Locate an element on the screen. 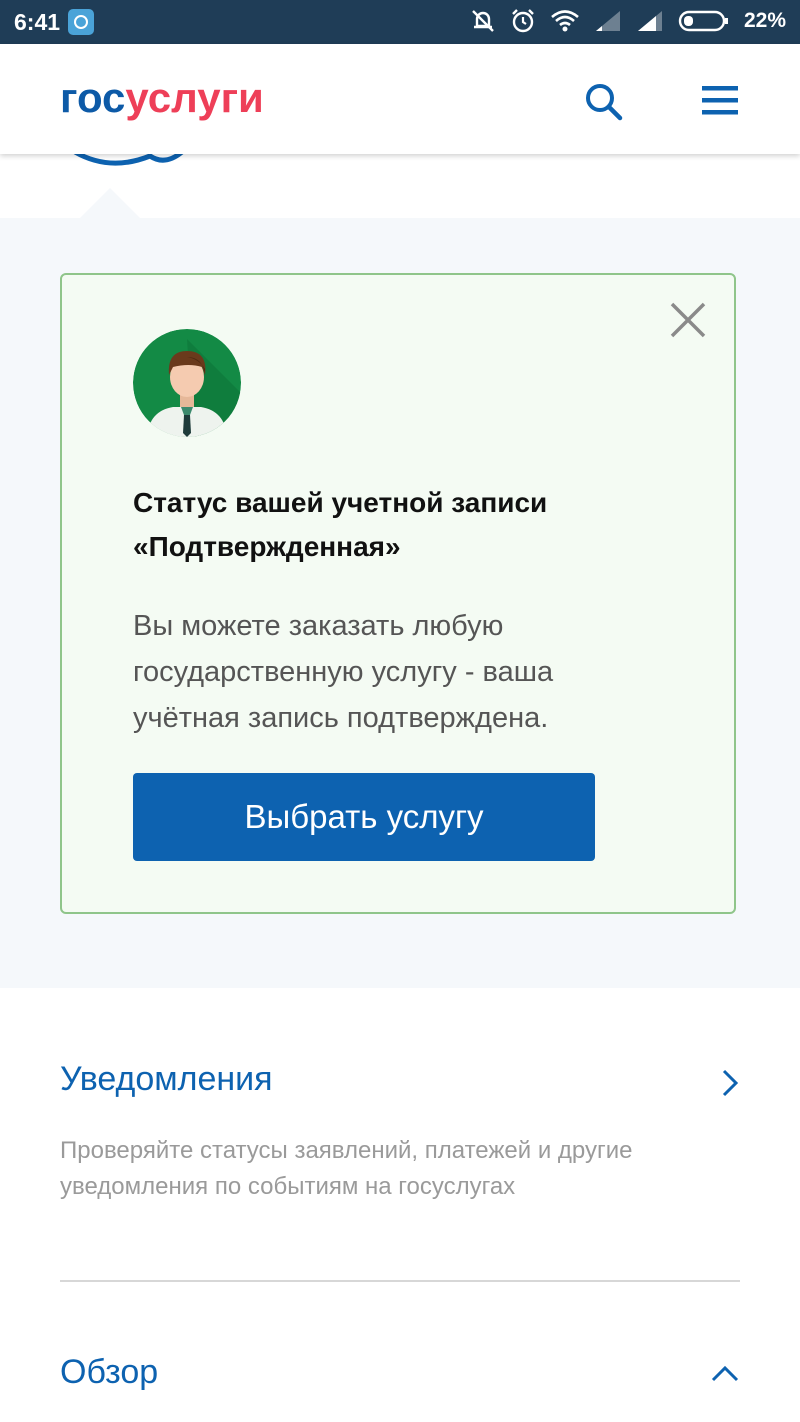 The width and height of the screenshot is (800, 1422). gosuslugi-logo: госуслуги is located at coordinates (162, 98).